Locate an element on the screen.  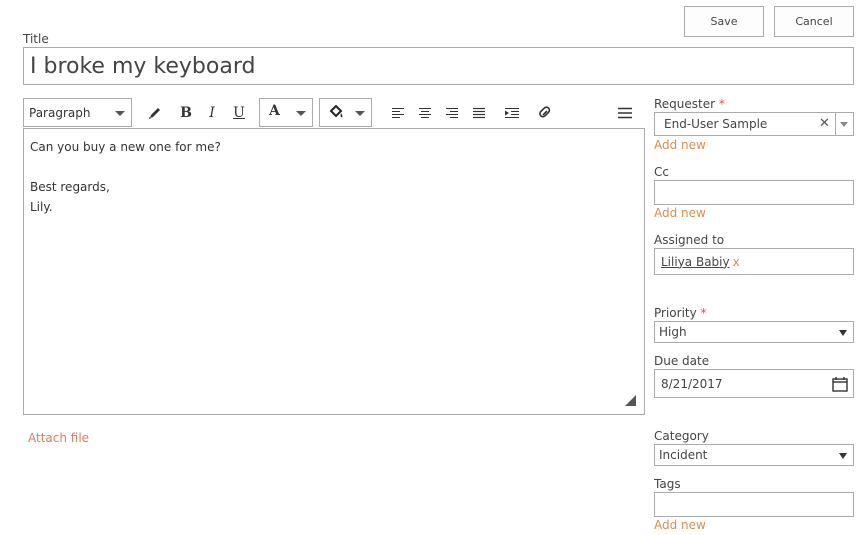
resize-handle-icon is located at coordinates (630, 400).